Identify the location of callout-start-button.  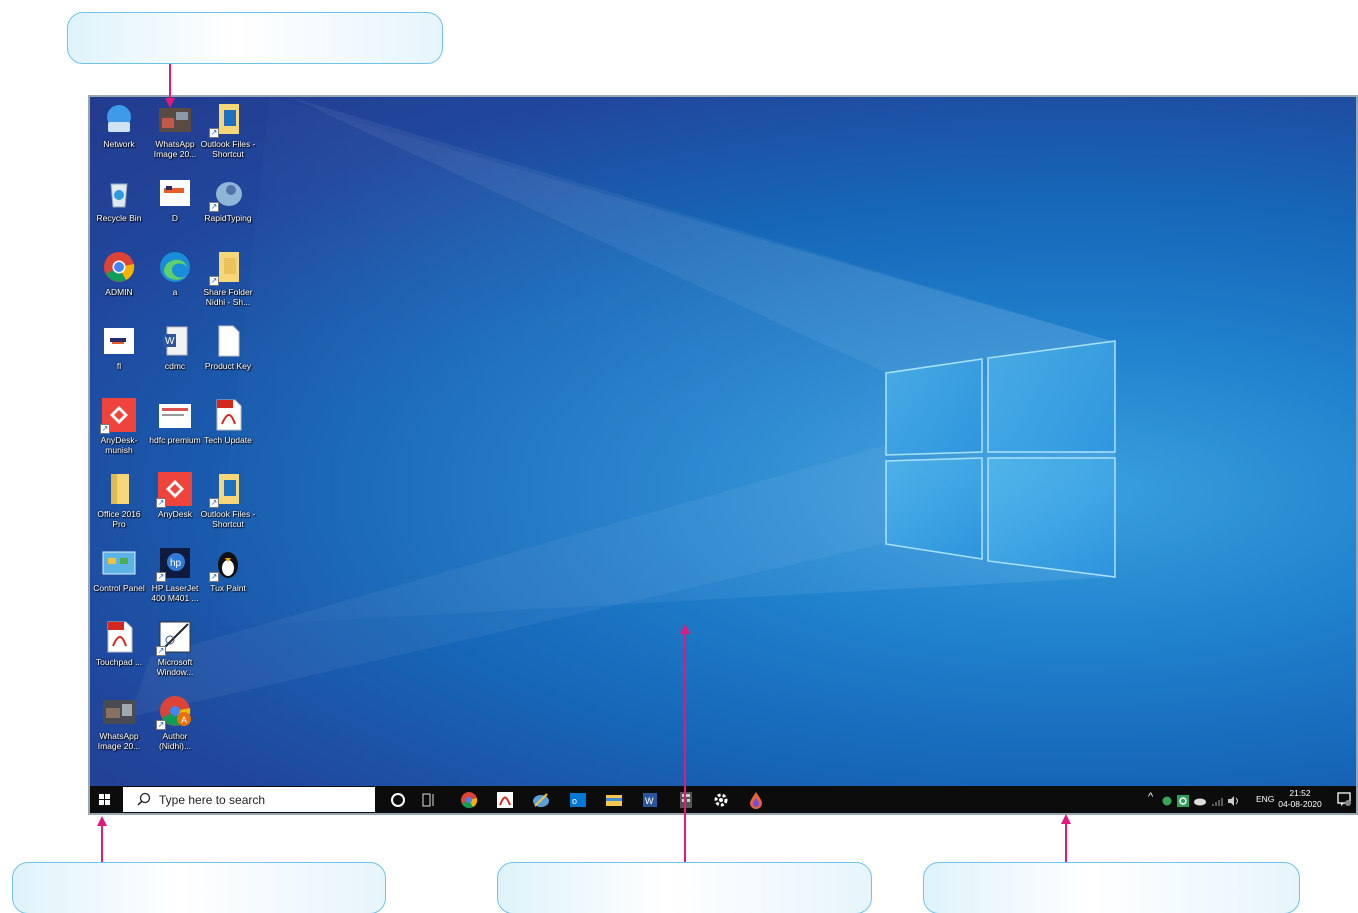
(199, 887).